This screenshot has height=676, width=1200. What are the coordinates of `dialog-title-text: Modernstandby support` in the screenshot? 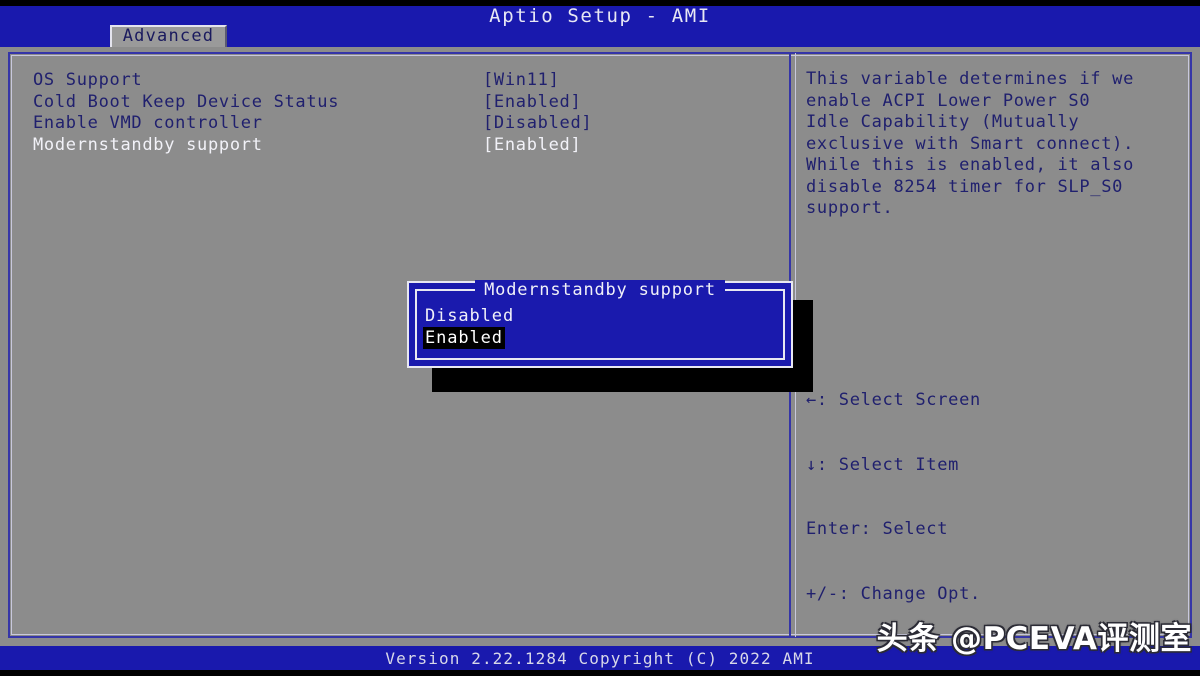 It's located at (600, 290).